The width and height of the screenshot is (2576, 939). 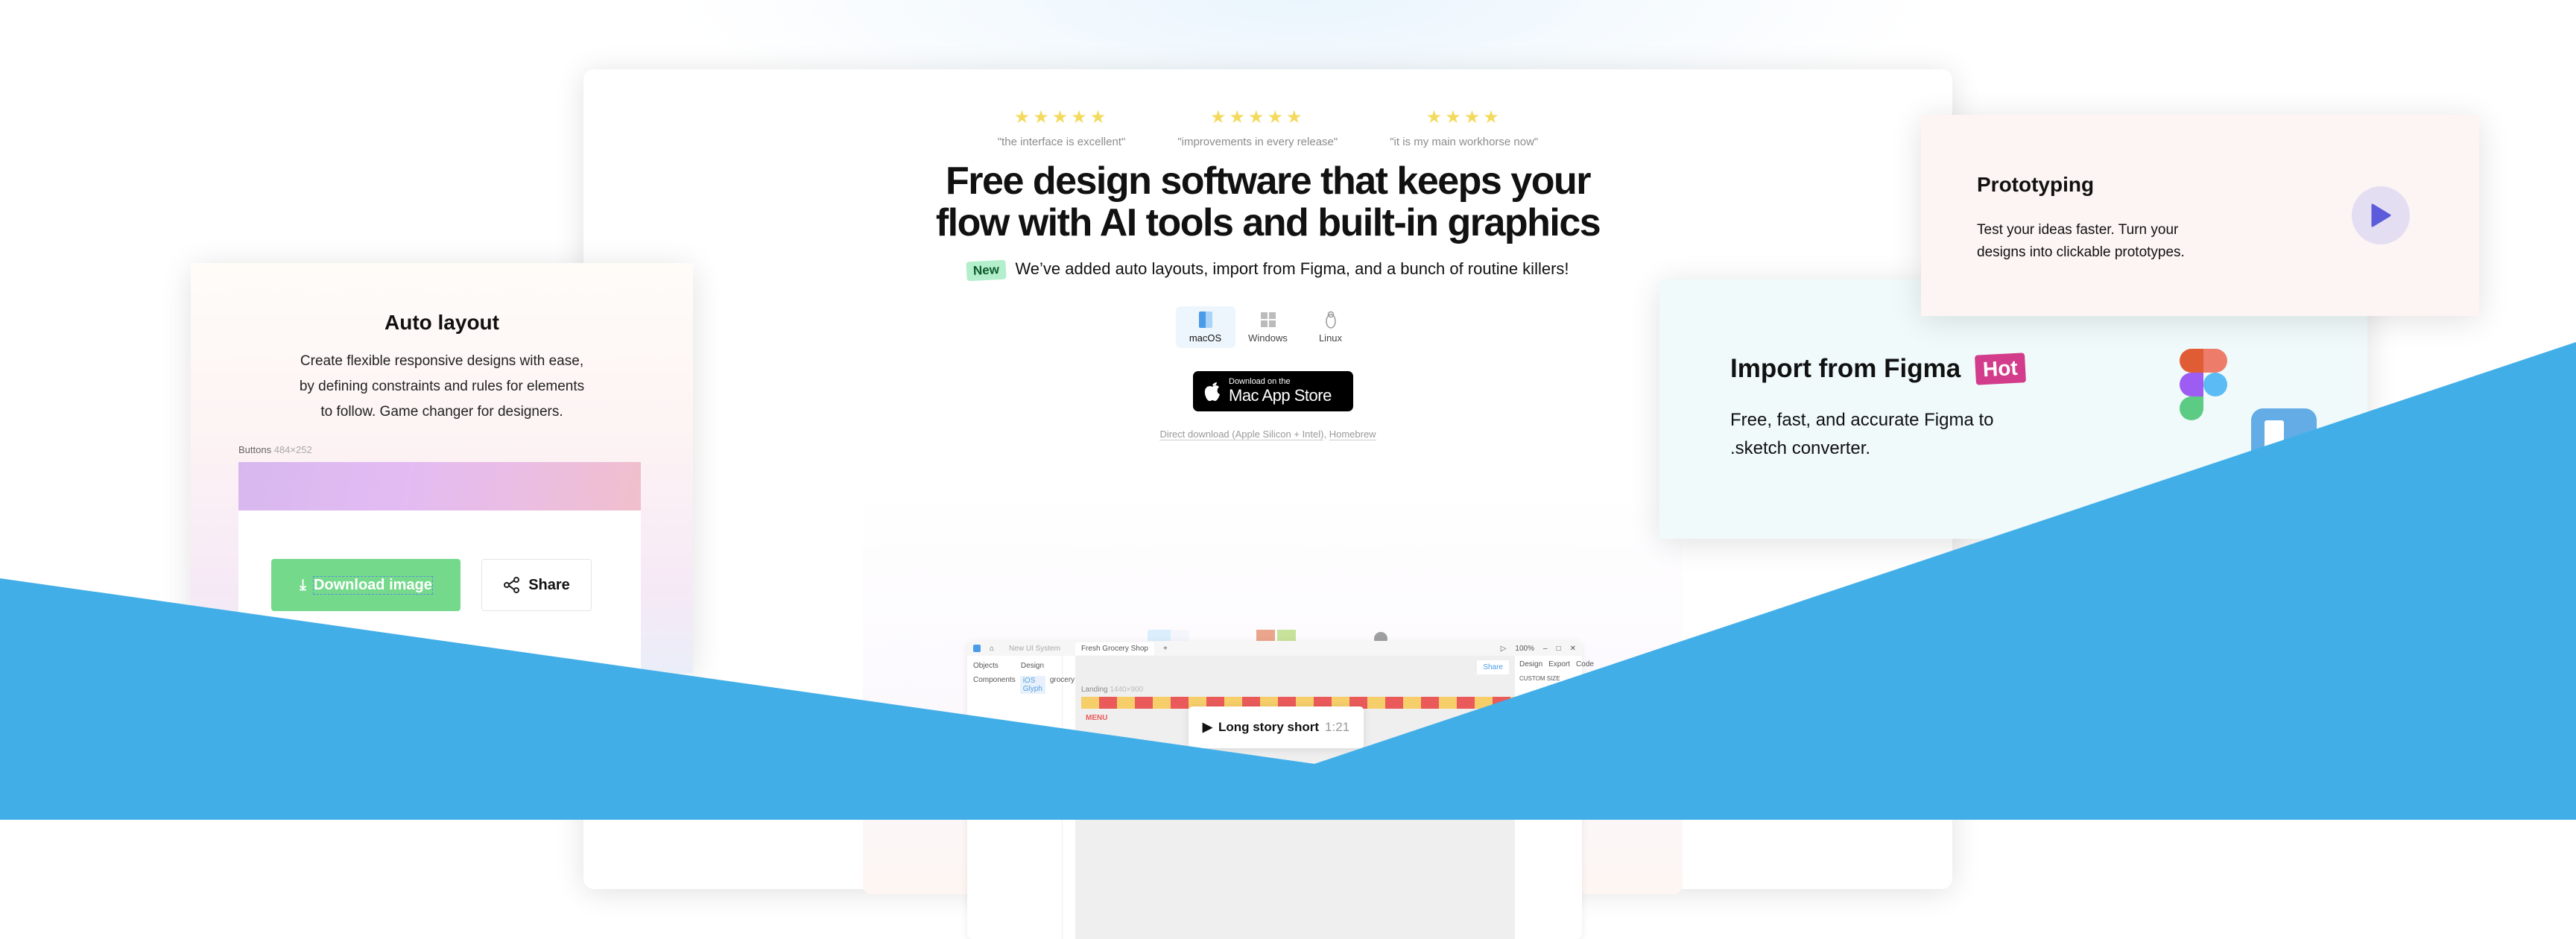 What do you see at coordinates (2000, 369) in the screenshot?
I see `hot-badge: Hot` at bounding box center [2000, 369].